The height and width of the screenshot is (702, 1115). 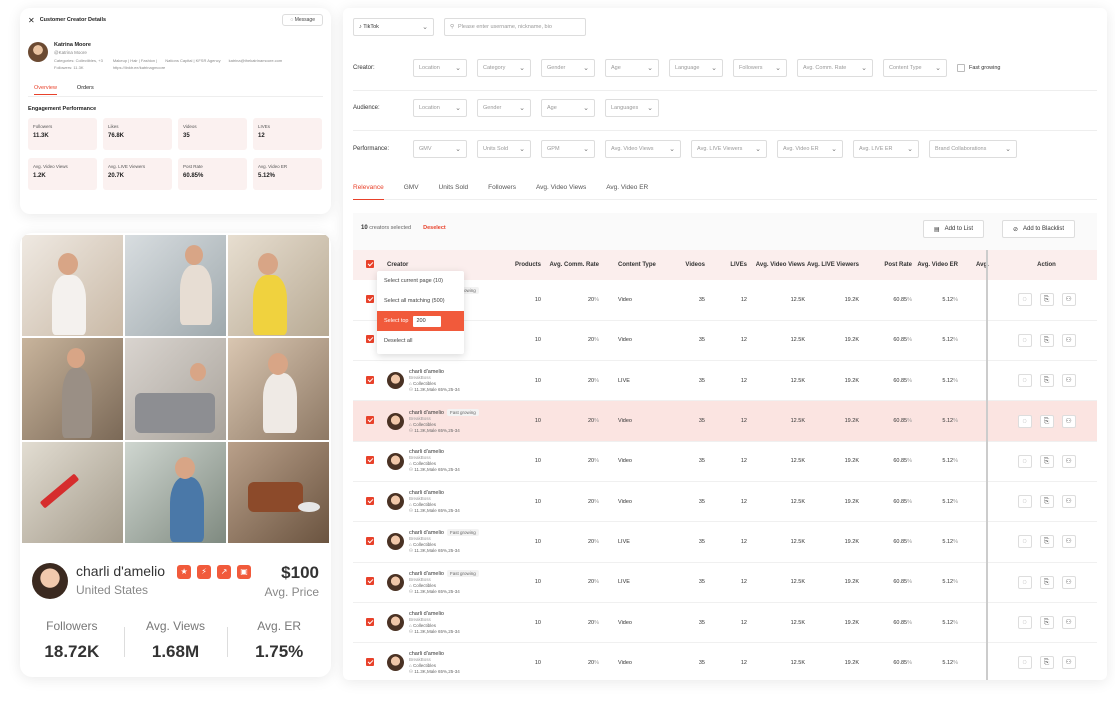 What do you see at coordinates (886, 149) in the screenshot?
I see `filter-avg-live-er: Avg. LIVE ER ⌄` at bounding box center [886, 149].